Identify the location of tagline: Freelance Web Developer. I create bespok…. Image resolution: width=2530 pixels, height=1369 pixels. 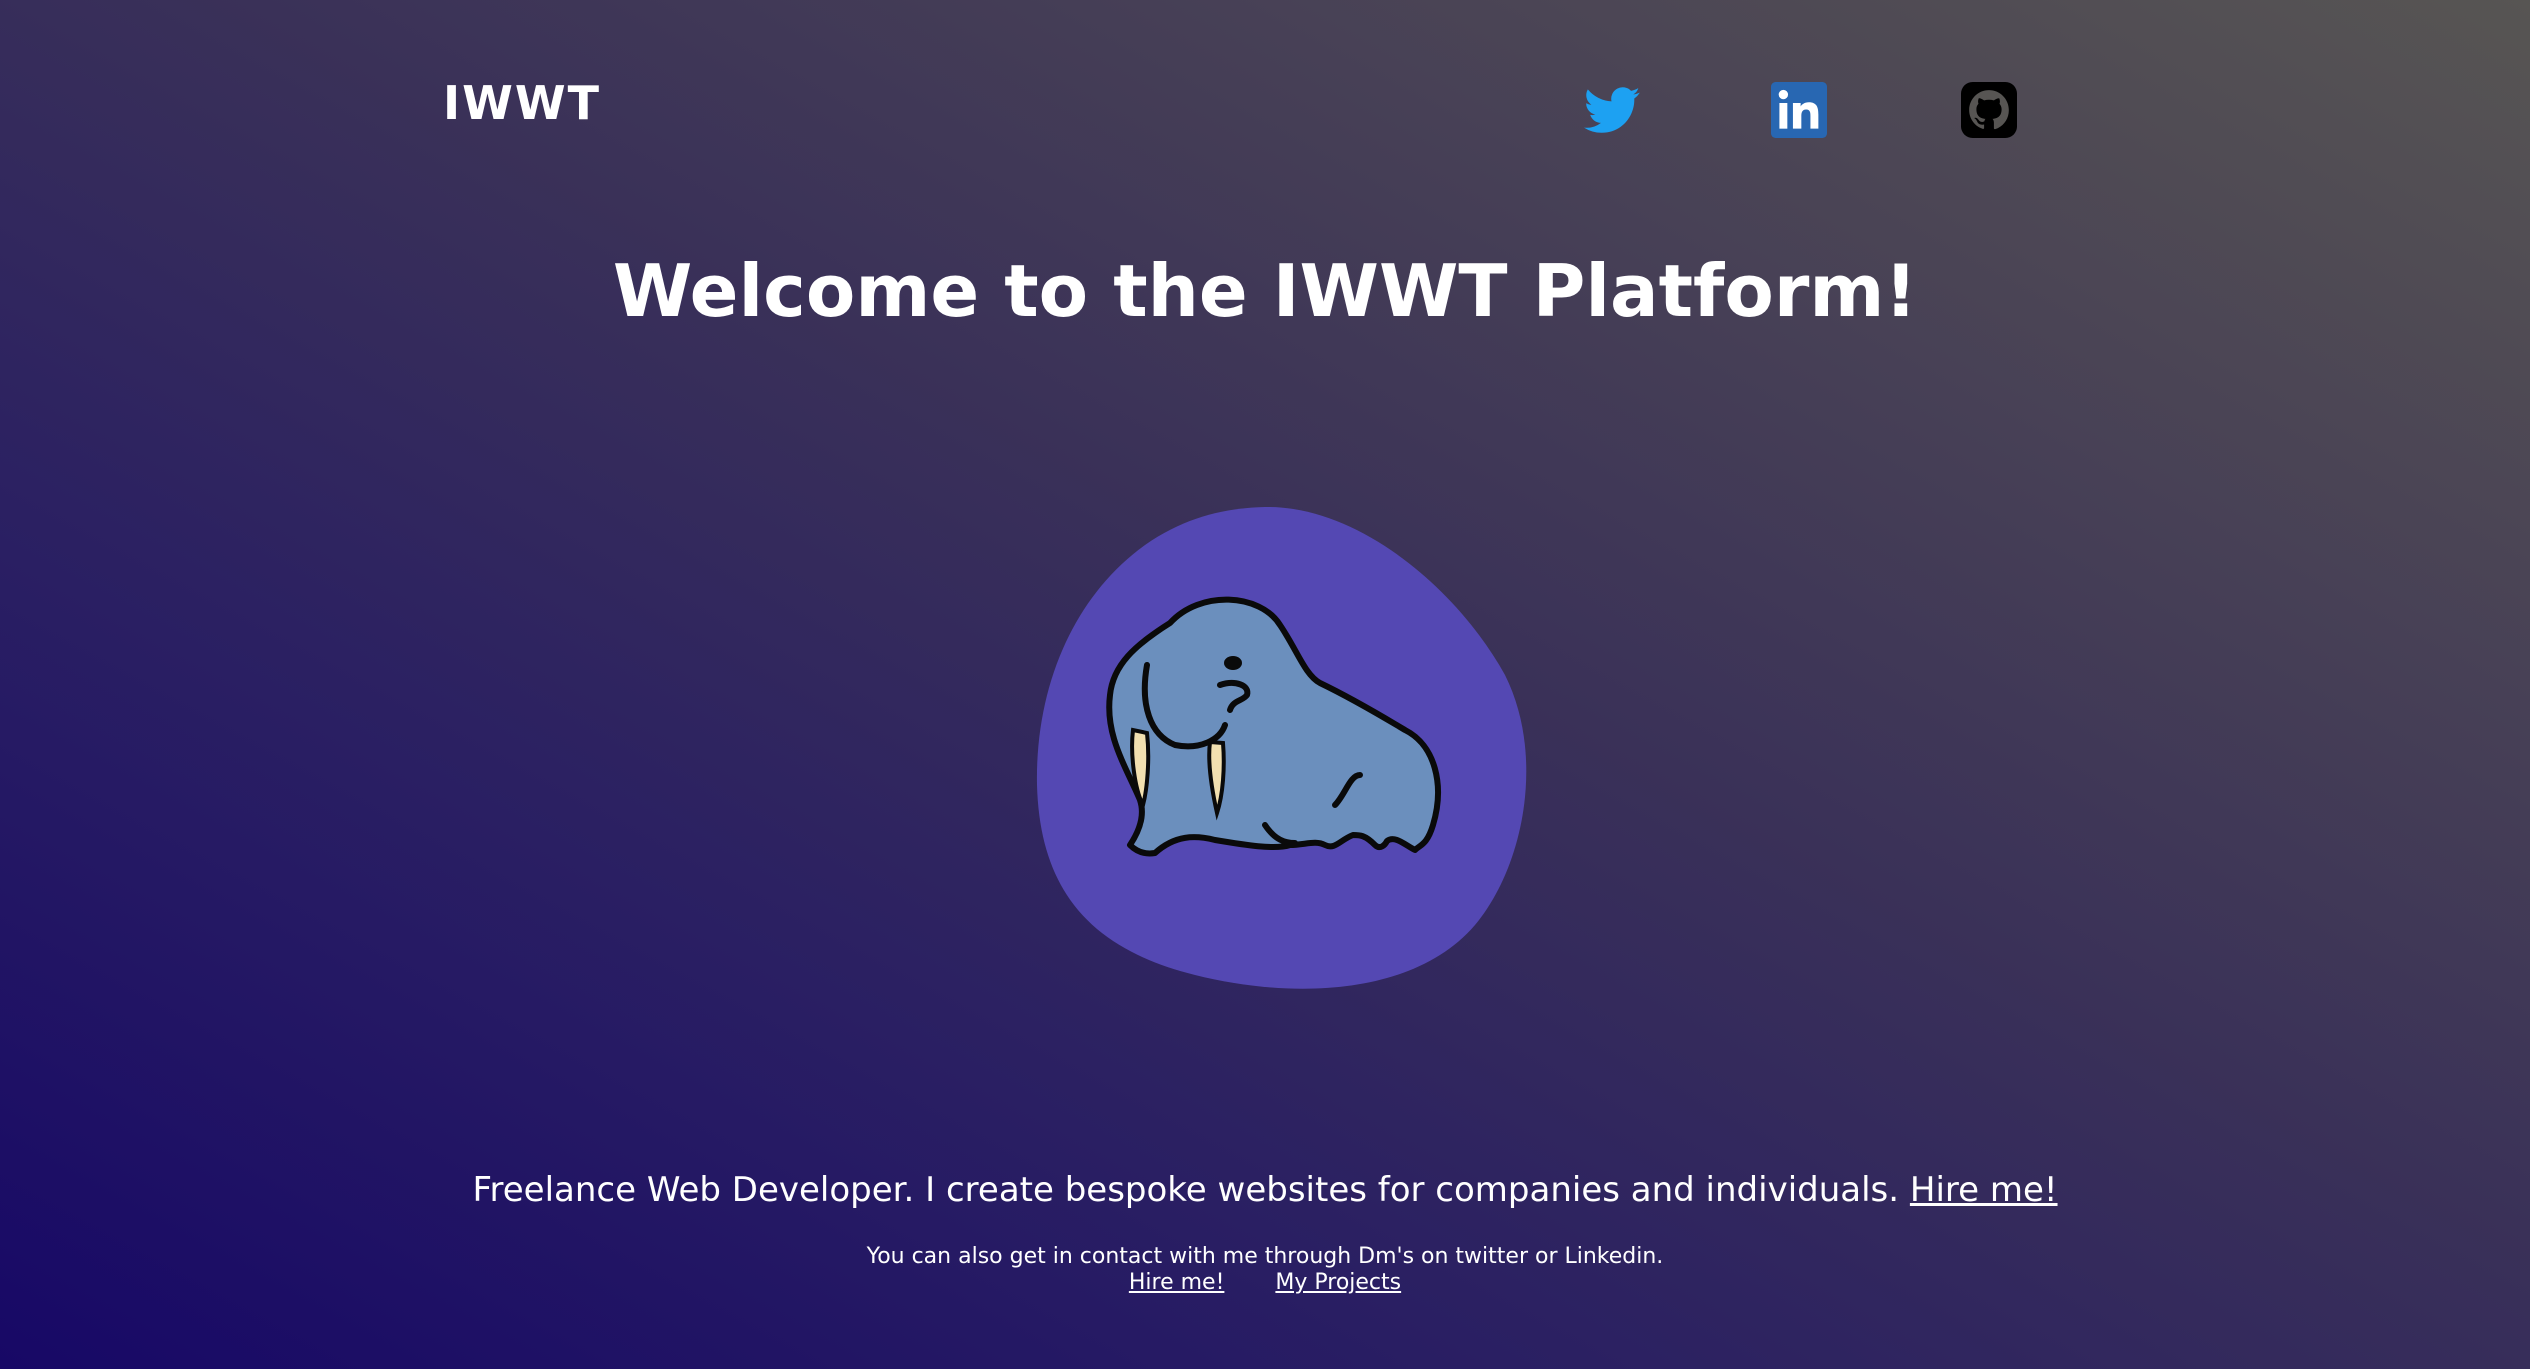
(1265, 1190).